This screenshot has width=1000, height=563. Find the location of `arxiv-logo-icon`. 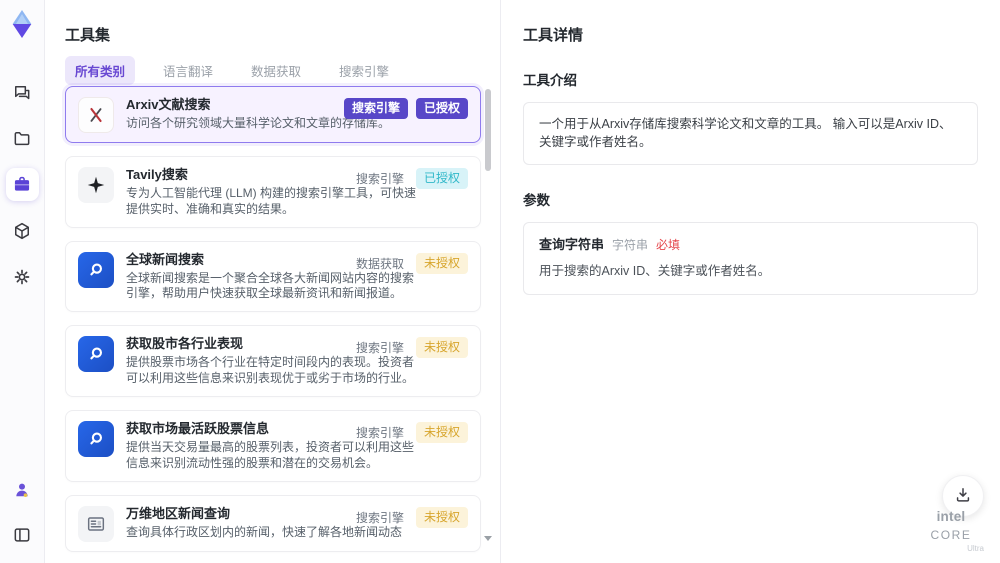

arxiv-logo-icon is located at coordinates (96, 115).